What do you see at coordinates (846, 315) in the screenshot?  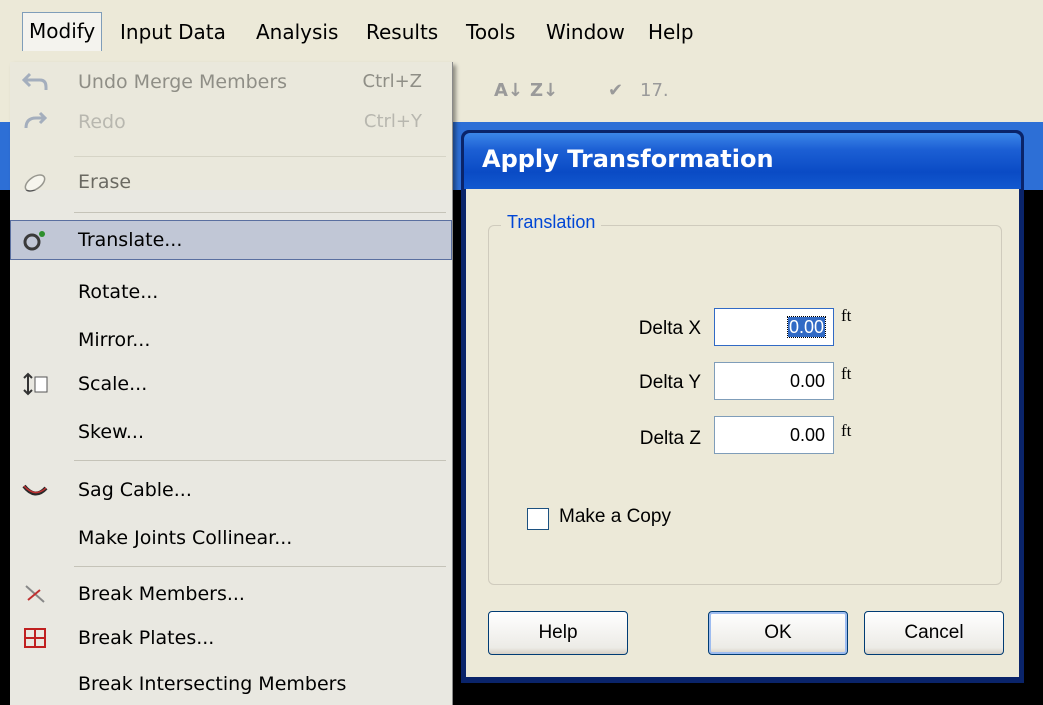 I see `delta-x-unit: ft` at bounding box center [846, 315].